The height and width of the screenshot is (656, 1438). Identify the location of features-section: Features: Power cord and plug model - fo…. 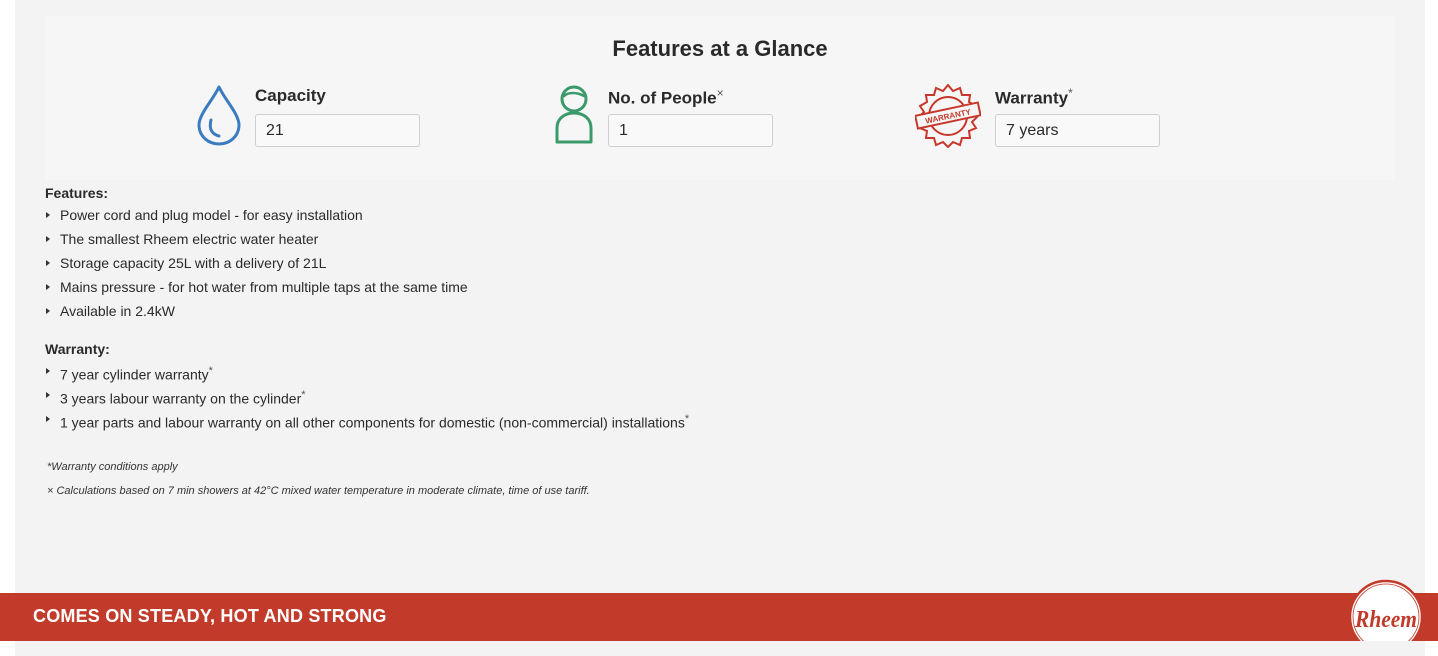
(545, 253).